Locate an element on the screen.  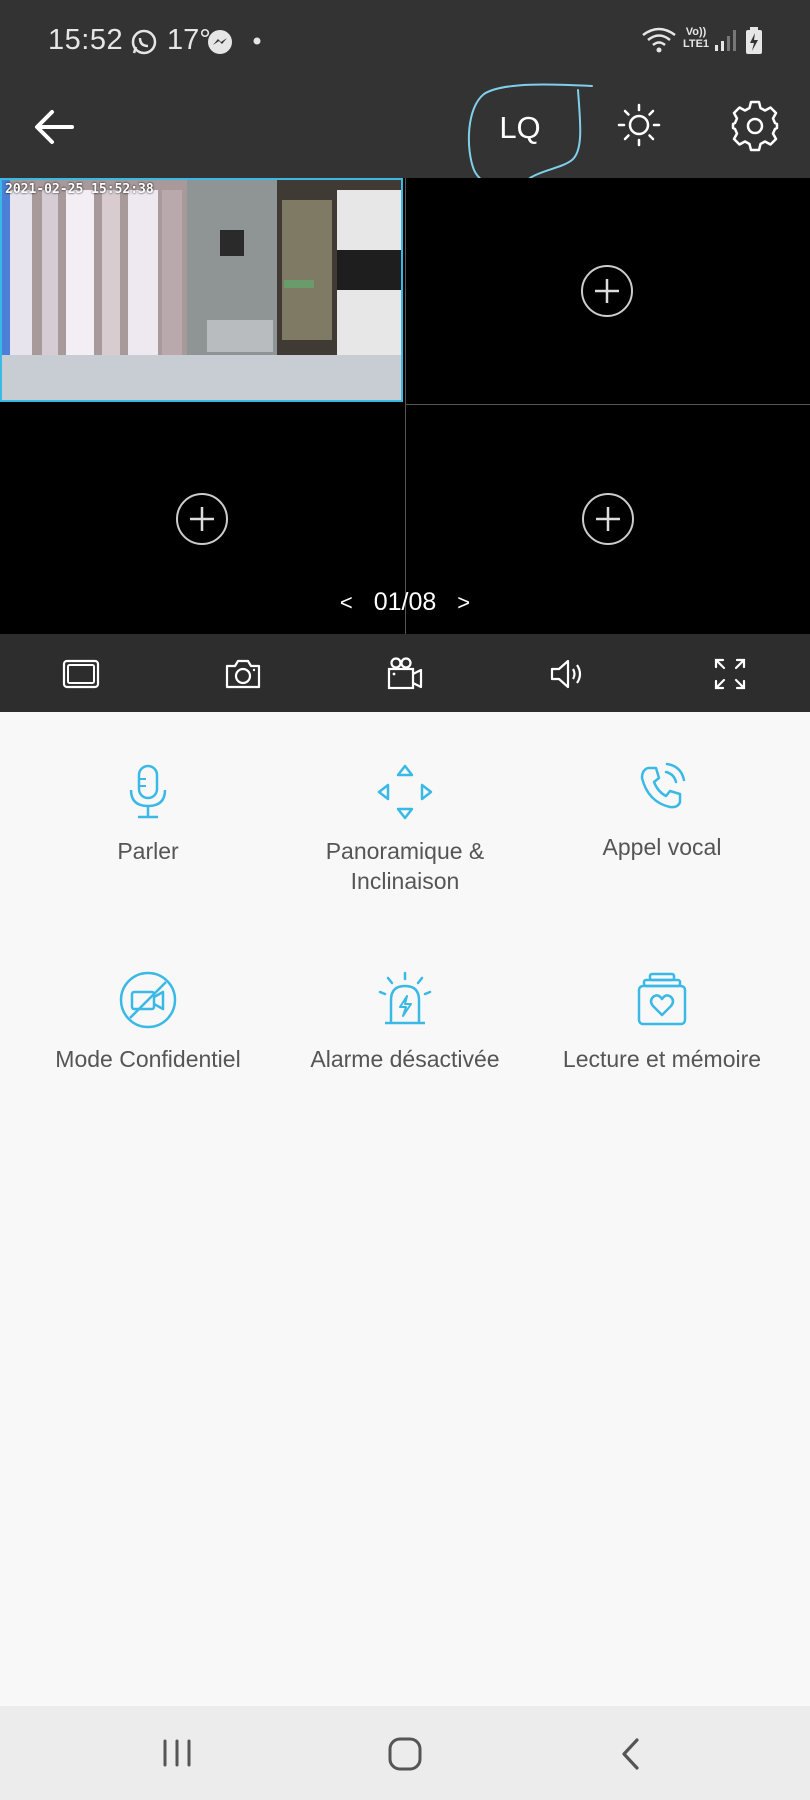
playback-memory-icon is located at coordinates (662, 999).